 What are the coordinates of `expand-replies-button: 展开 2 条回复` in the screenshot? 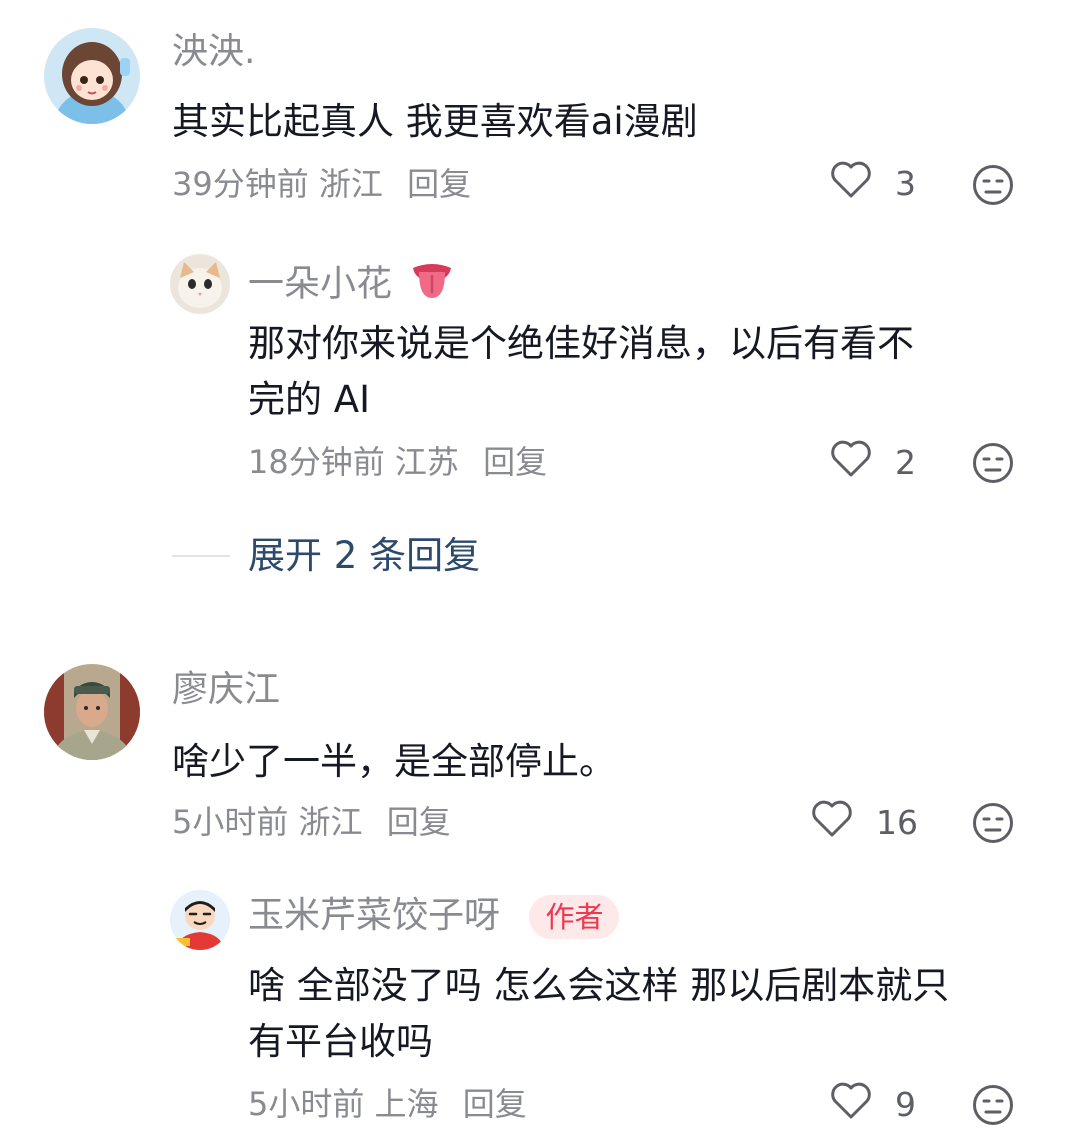 It's located at (326, 556).